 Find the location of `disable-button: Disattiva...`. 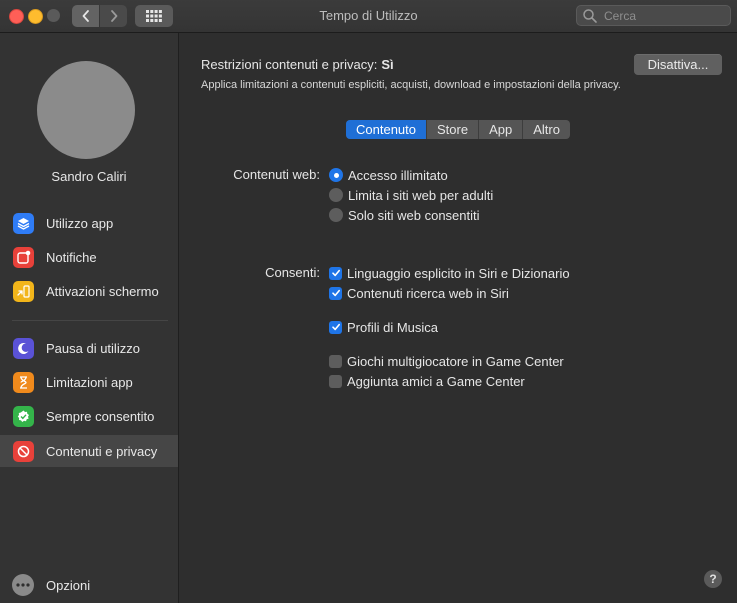

disable-button: Disattiva... is located at coordinates (678, 64).